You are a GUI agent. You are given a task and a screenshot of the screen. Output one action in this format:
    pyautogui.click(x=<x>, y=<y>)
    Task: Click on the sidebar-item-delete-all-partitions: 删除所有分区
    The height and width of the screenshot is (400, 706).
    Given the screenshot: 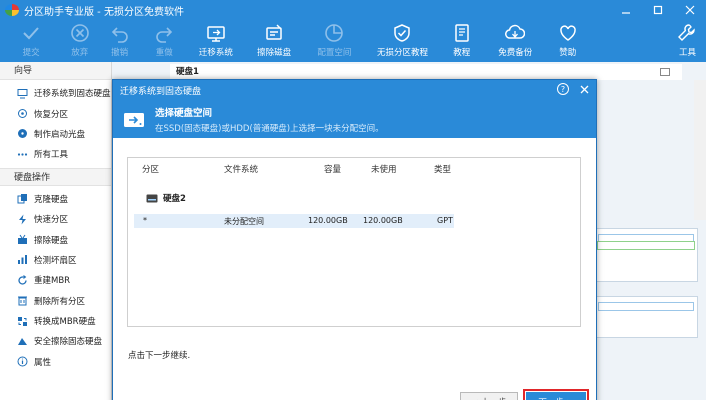 What is the action you would take?
    pyautogui.click(x=55, y=301)
    